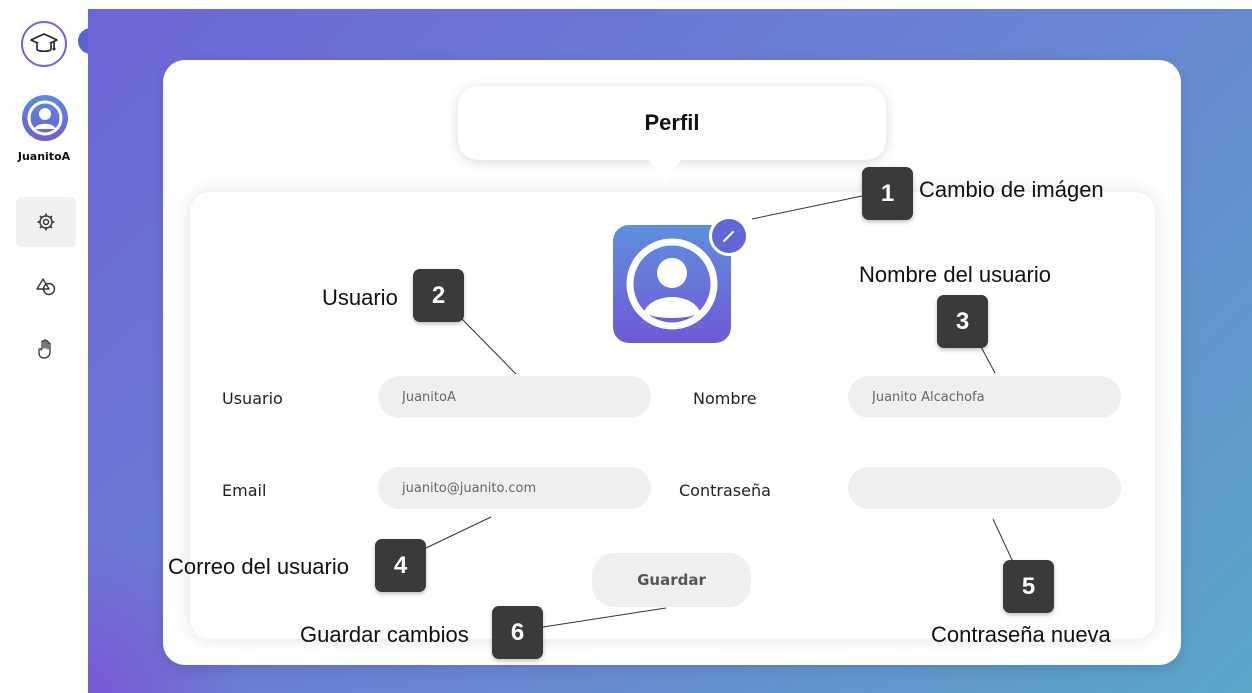 This screenshot has width=1252, height=693. I want to click on sidebar-item-settings, so click(46, 222).